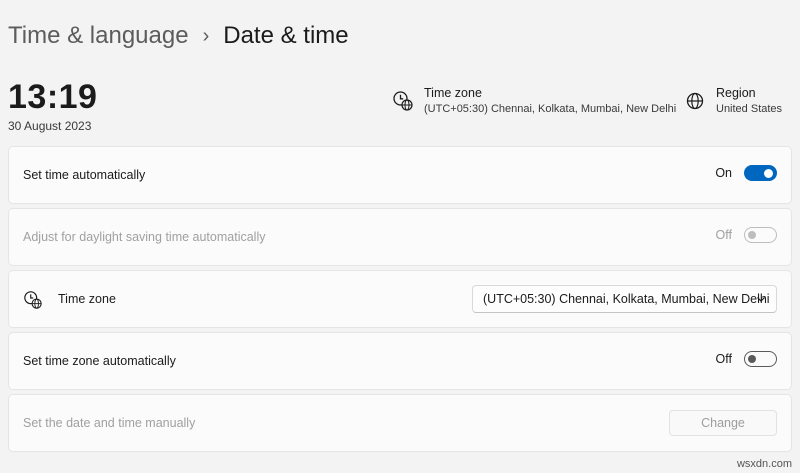 This screenshot has height=473, width=800. Describe the element at coordinates (400, 423) in the screenshot. I see `setting-set-date-time-manually: Set the date and time manually Change` at that location.